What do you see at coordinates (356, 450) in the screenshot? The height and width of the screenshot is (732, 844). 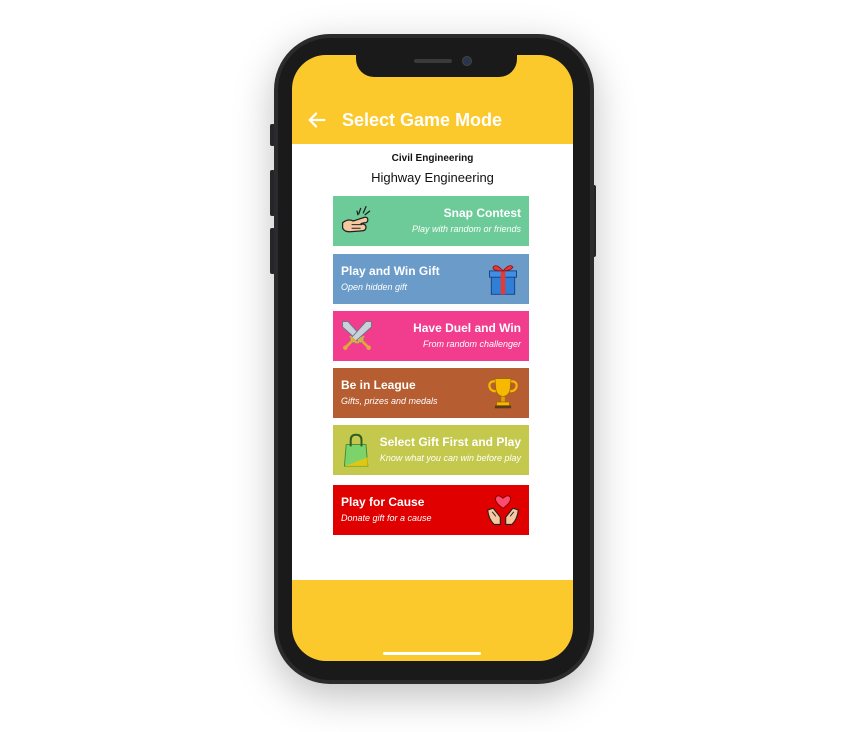 I see `shopping-bag-icon` at bounding box center [356, 450].